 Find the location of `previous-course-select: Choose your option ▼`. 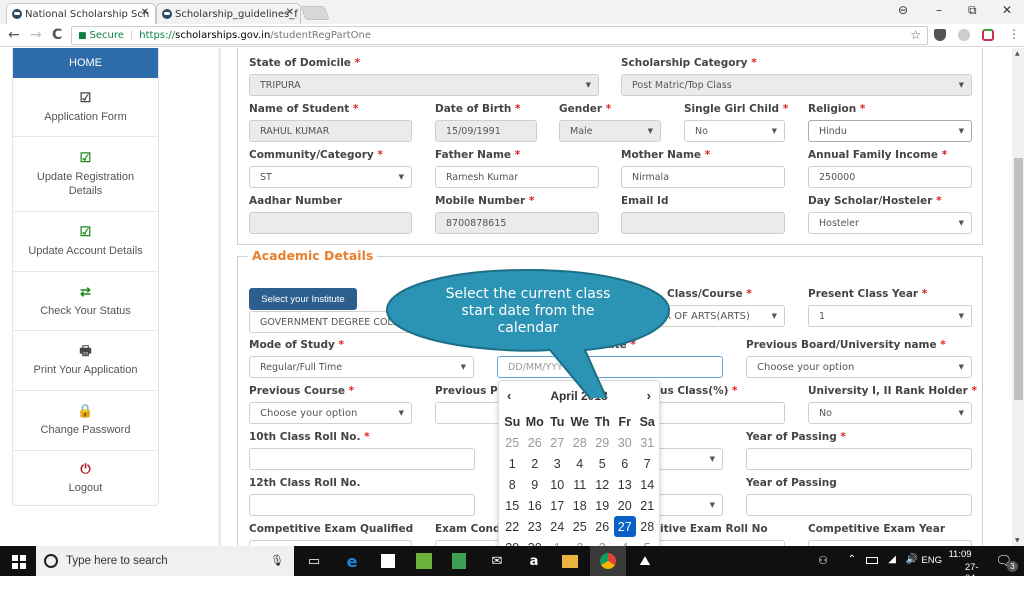

previous-course-select: Choose your option ▼ is located at coordinates (330, 413).